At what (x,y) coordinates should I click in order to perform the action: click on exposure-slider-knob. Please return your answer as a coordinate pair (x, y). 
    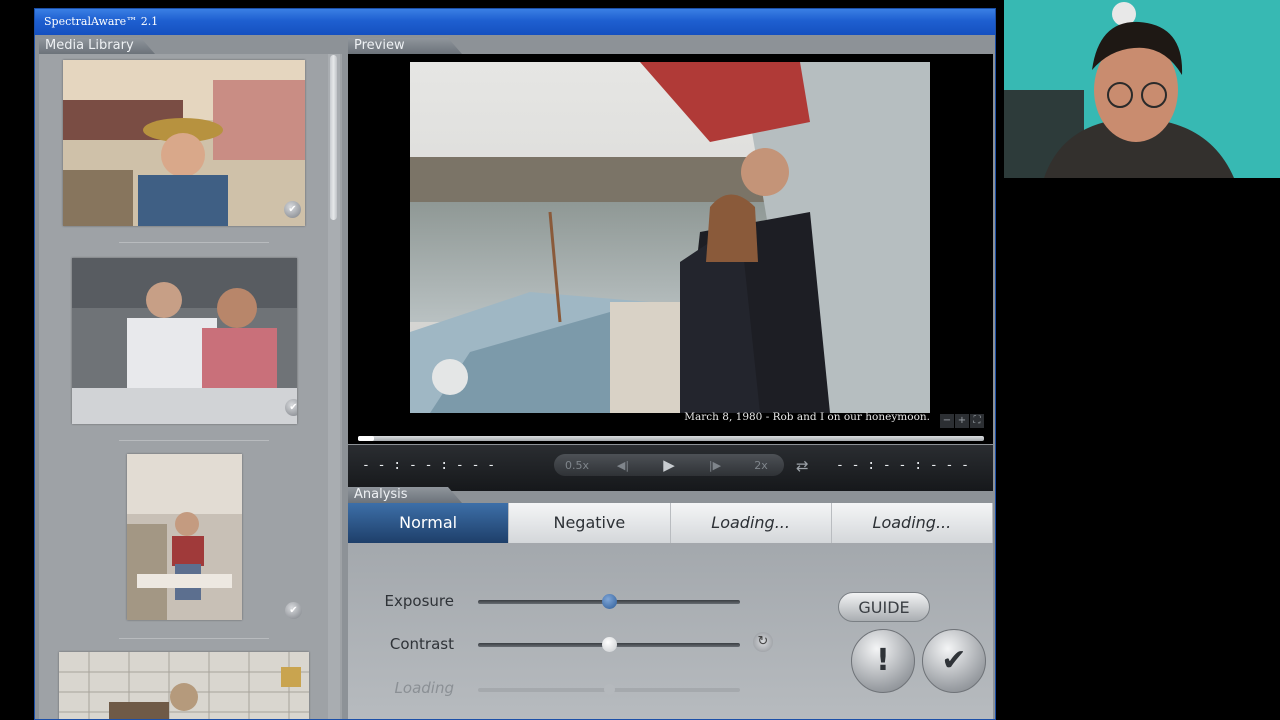
    Looking at the image, I should click on (609, 601).